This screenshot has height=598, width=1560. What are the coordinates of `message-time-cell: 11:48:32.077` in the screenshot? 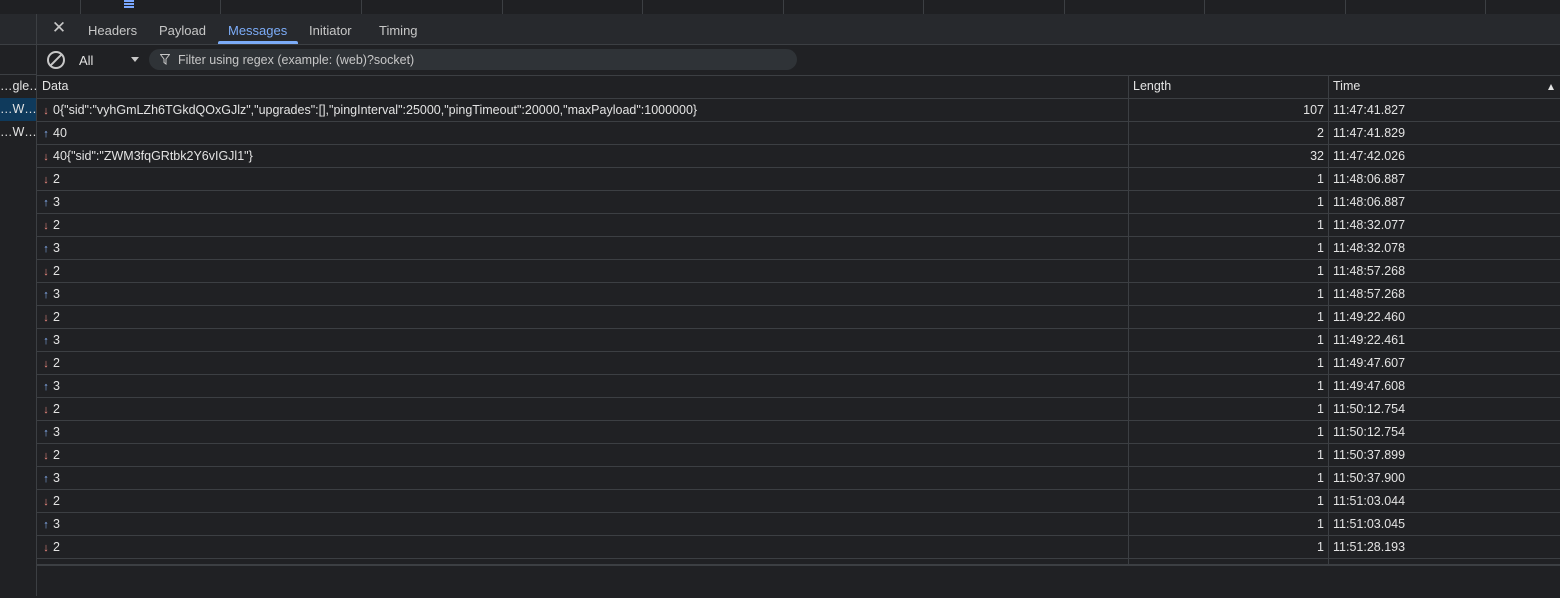 It's located at (1369, 225).